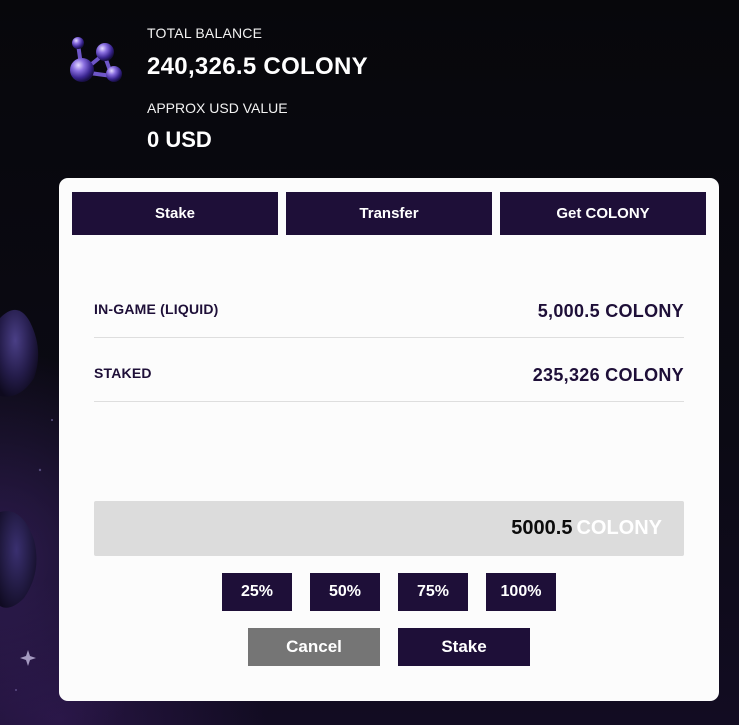 This screenshot has height=725, width=739. I want to click on asteroid-left-upper, so click(19, 353).